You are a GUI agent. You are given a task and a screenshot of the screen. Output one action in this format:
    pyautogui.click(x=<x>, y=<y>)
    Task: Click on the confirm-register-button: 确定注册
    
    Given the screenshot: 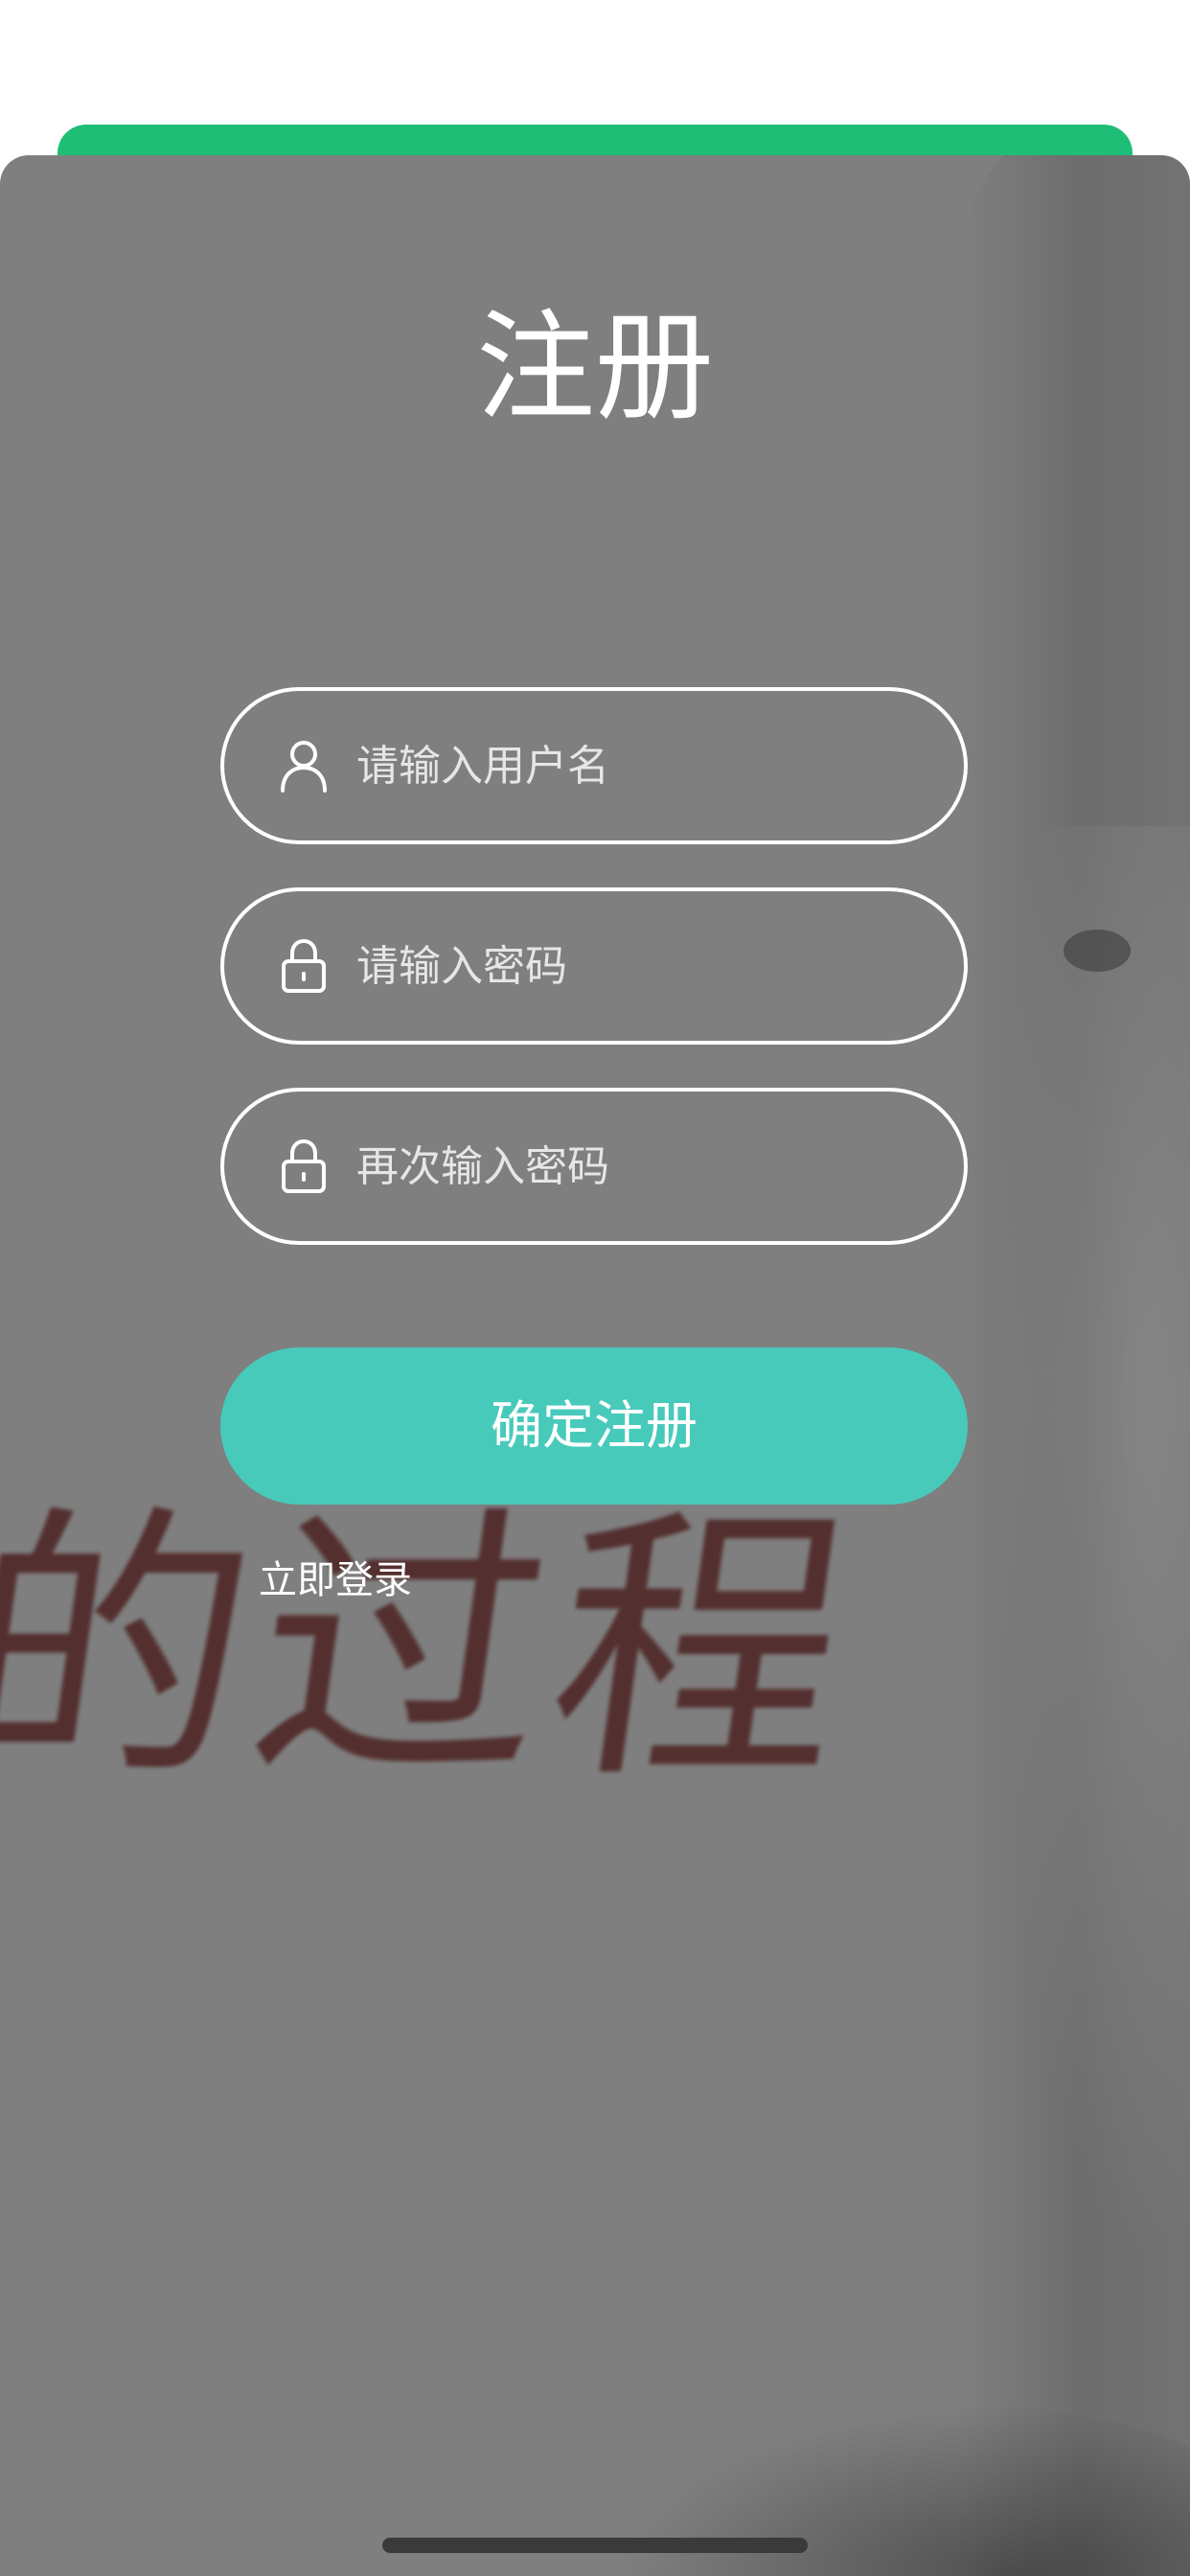 What is the action you would take?
    pyautogui.click(x=594, y=1426)
    